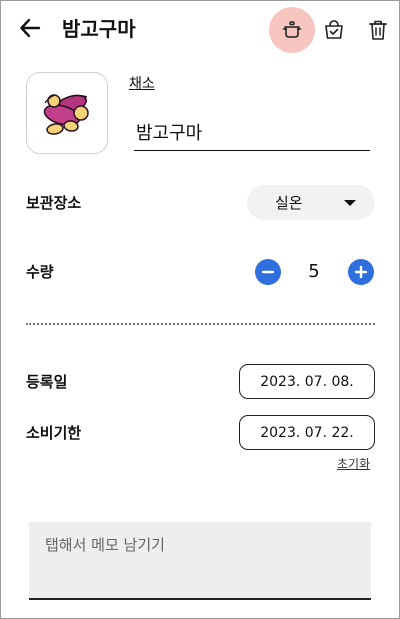  I want to click on minus-icon, so click(268, 272).